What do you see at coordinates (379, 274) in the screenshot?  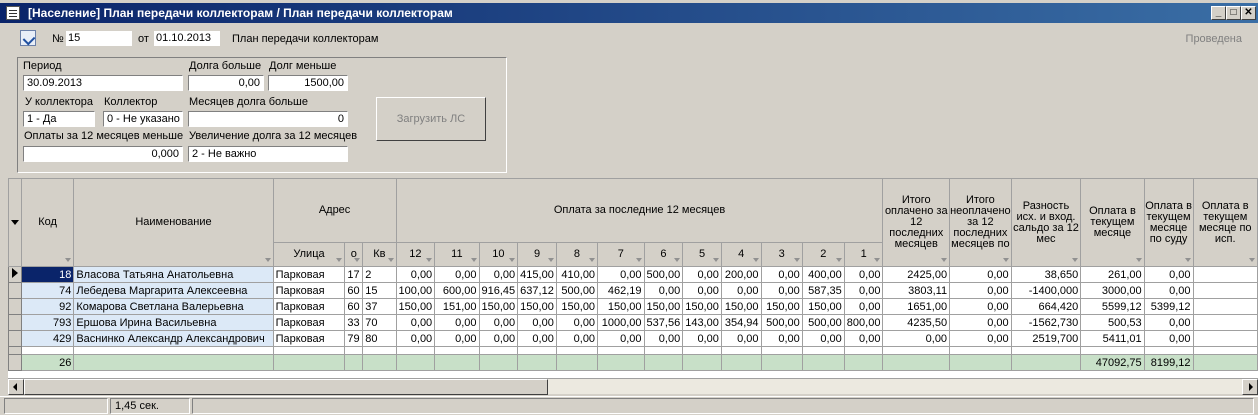 I see `cell-apt: 2` at bounding box center [379, 274].